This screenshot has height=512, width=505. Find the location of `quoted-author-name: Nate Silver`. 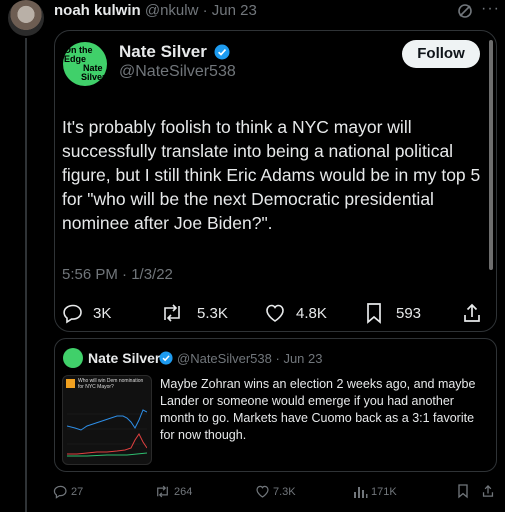

quoted-author-name: Nate Silver is located at coordinates (163, 52).